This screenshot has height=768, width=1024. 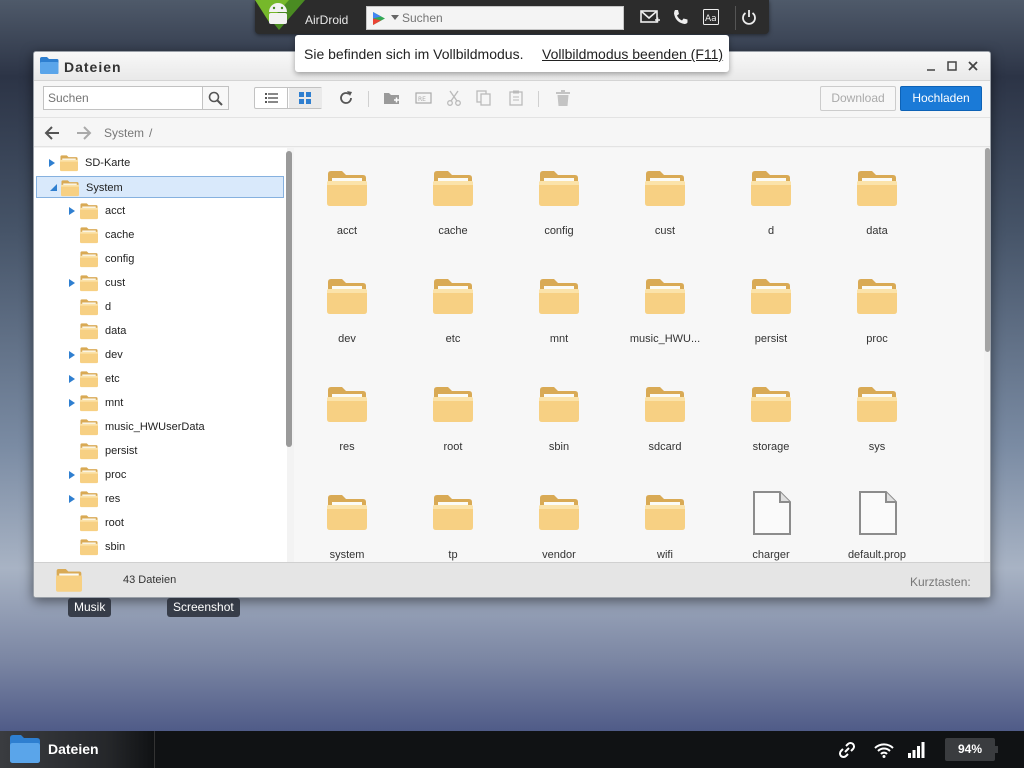 I want to click on folder-item: mnt, so click(x=559, y=310).